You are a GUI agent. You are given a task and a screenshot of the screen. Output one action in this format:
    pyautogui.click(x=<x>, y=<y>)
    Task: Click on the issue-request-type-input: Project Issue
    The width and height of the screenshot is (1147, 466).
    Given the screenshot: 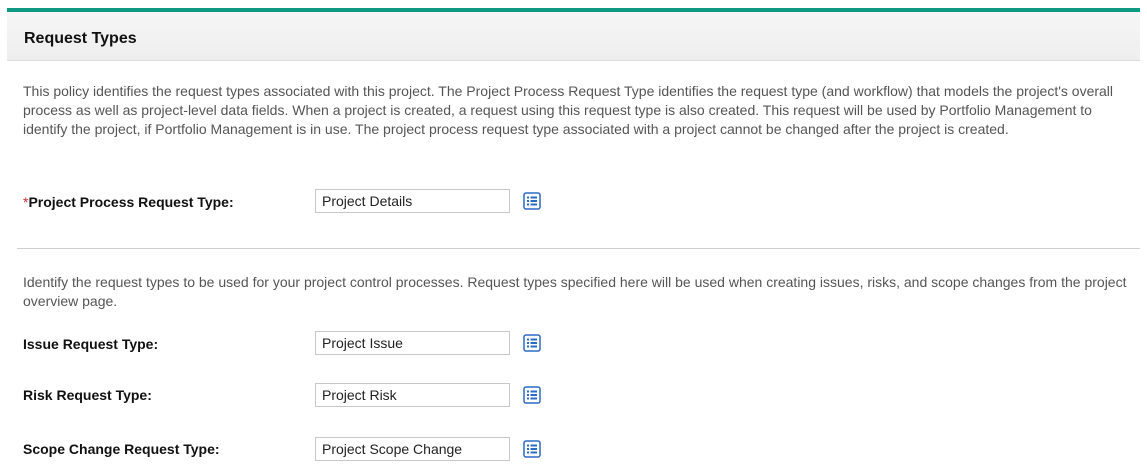 What is the action you would take?
    pyautogui.click(x=412, y=343)
    